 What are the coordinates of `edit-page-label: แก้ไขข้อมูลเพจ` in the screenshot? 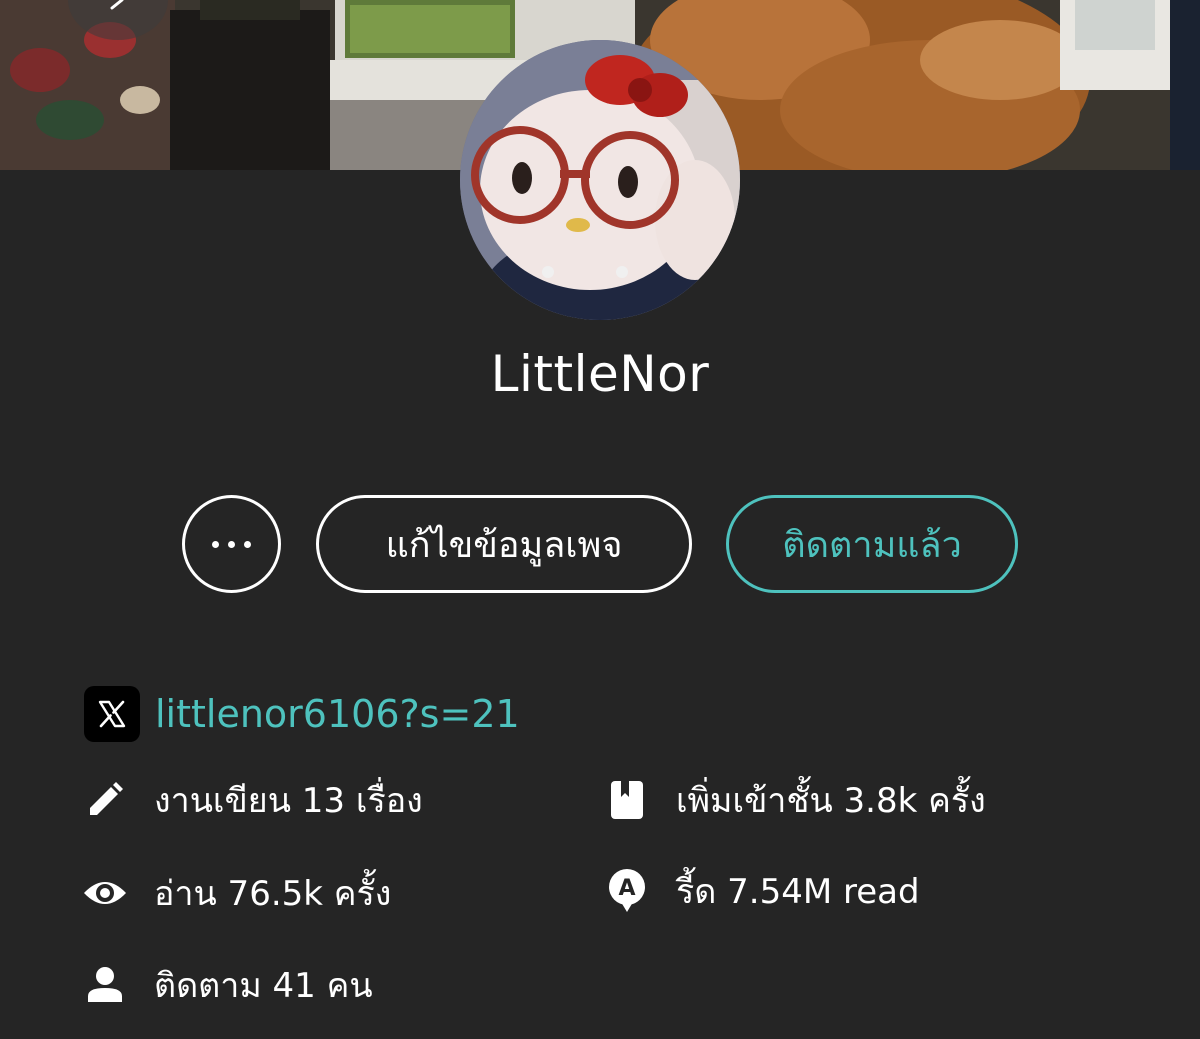 It's located at (504, 545).